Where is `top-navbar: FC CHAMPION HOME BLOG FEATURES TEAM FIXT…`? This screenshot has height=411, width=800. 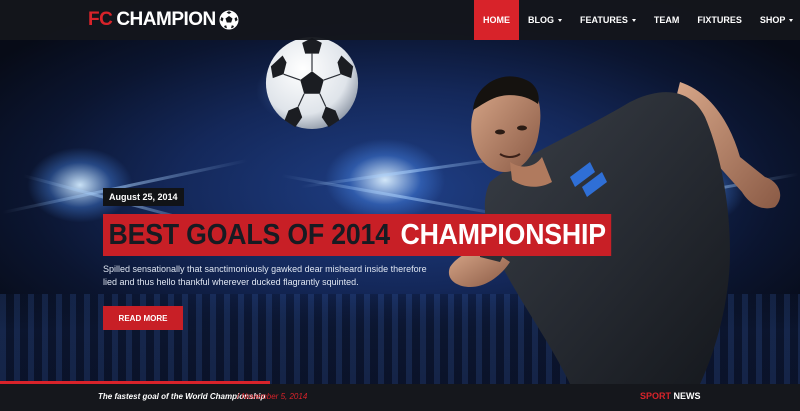
top-navbar: FC CHAMPION HOME BLOG FEATURES TEAM FIXT… is located at coordinates (400, 20).